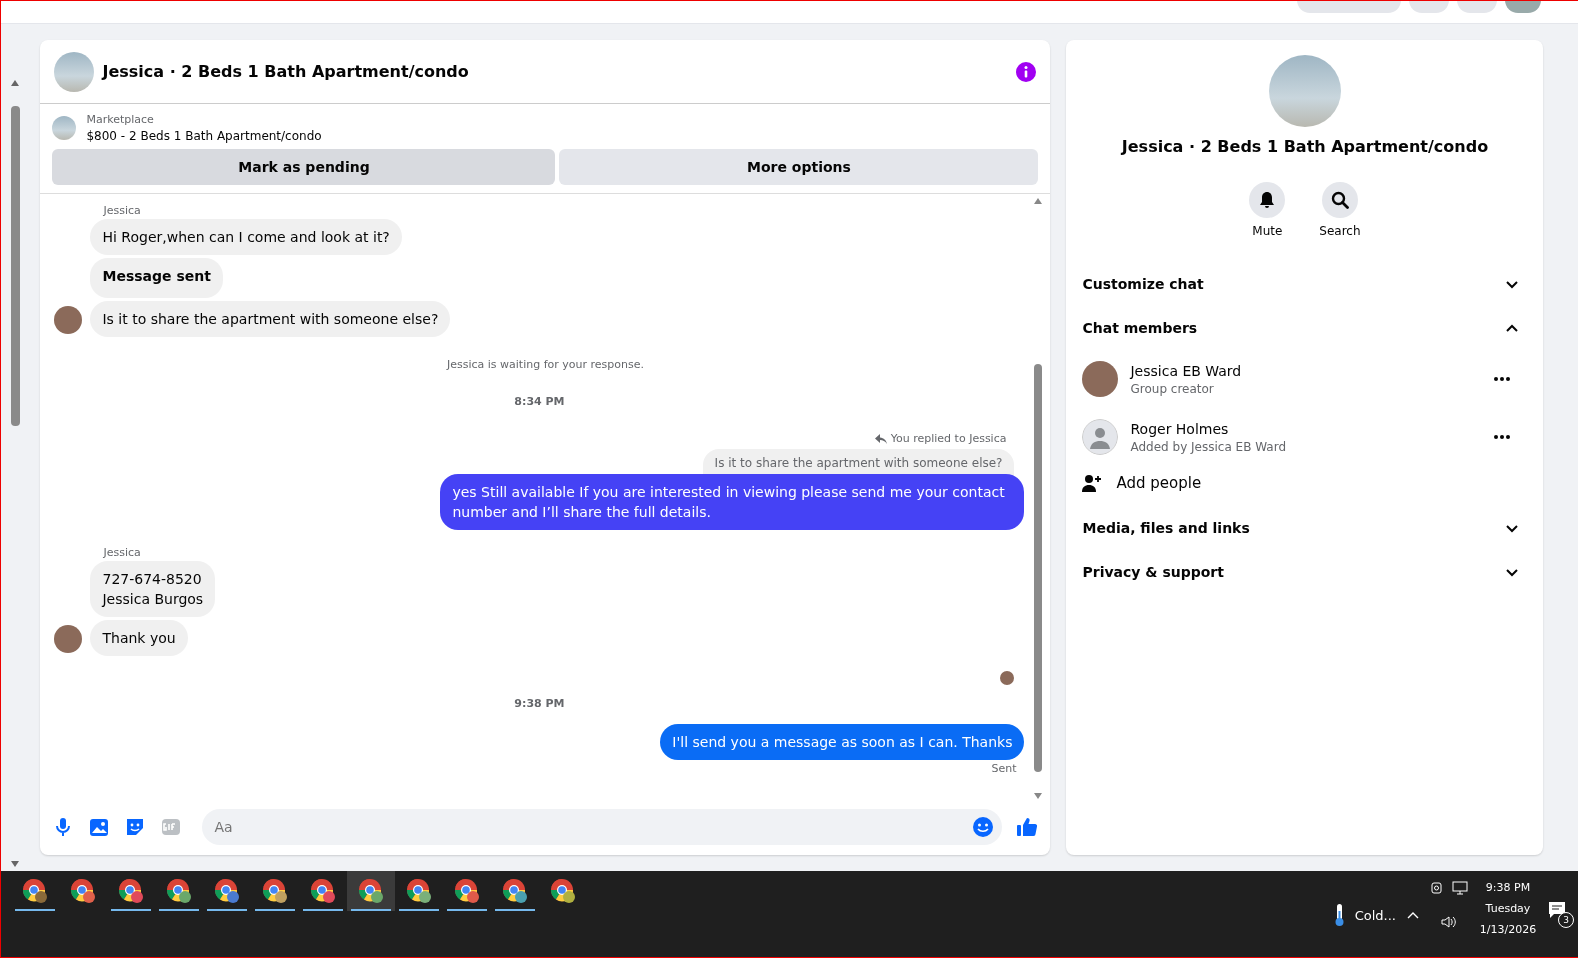 This screenshot has height=958, width=1578. What do you see at coordinates (1305, 284) in the screenshot?
I see `section-header: Customize chat` at bounding box center [1305, 284].